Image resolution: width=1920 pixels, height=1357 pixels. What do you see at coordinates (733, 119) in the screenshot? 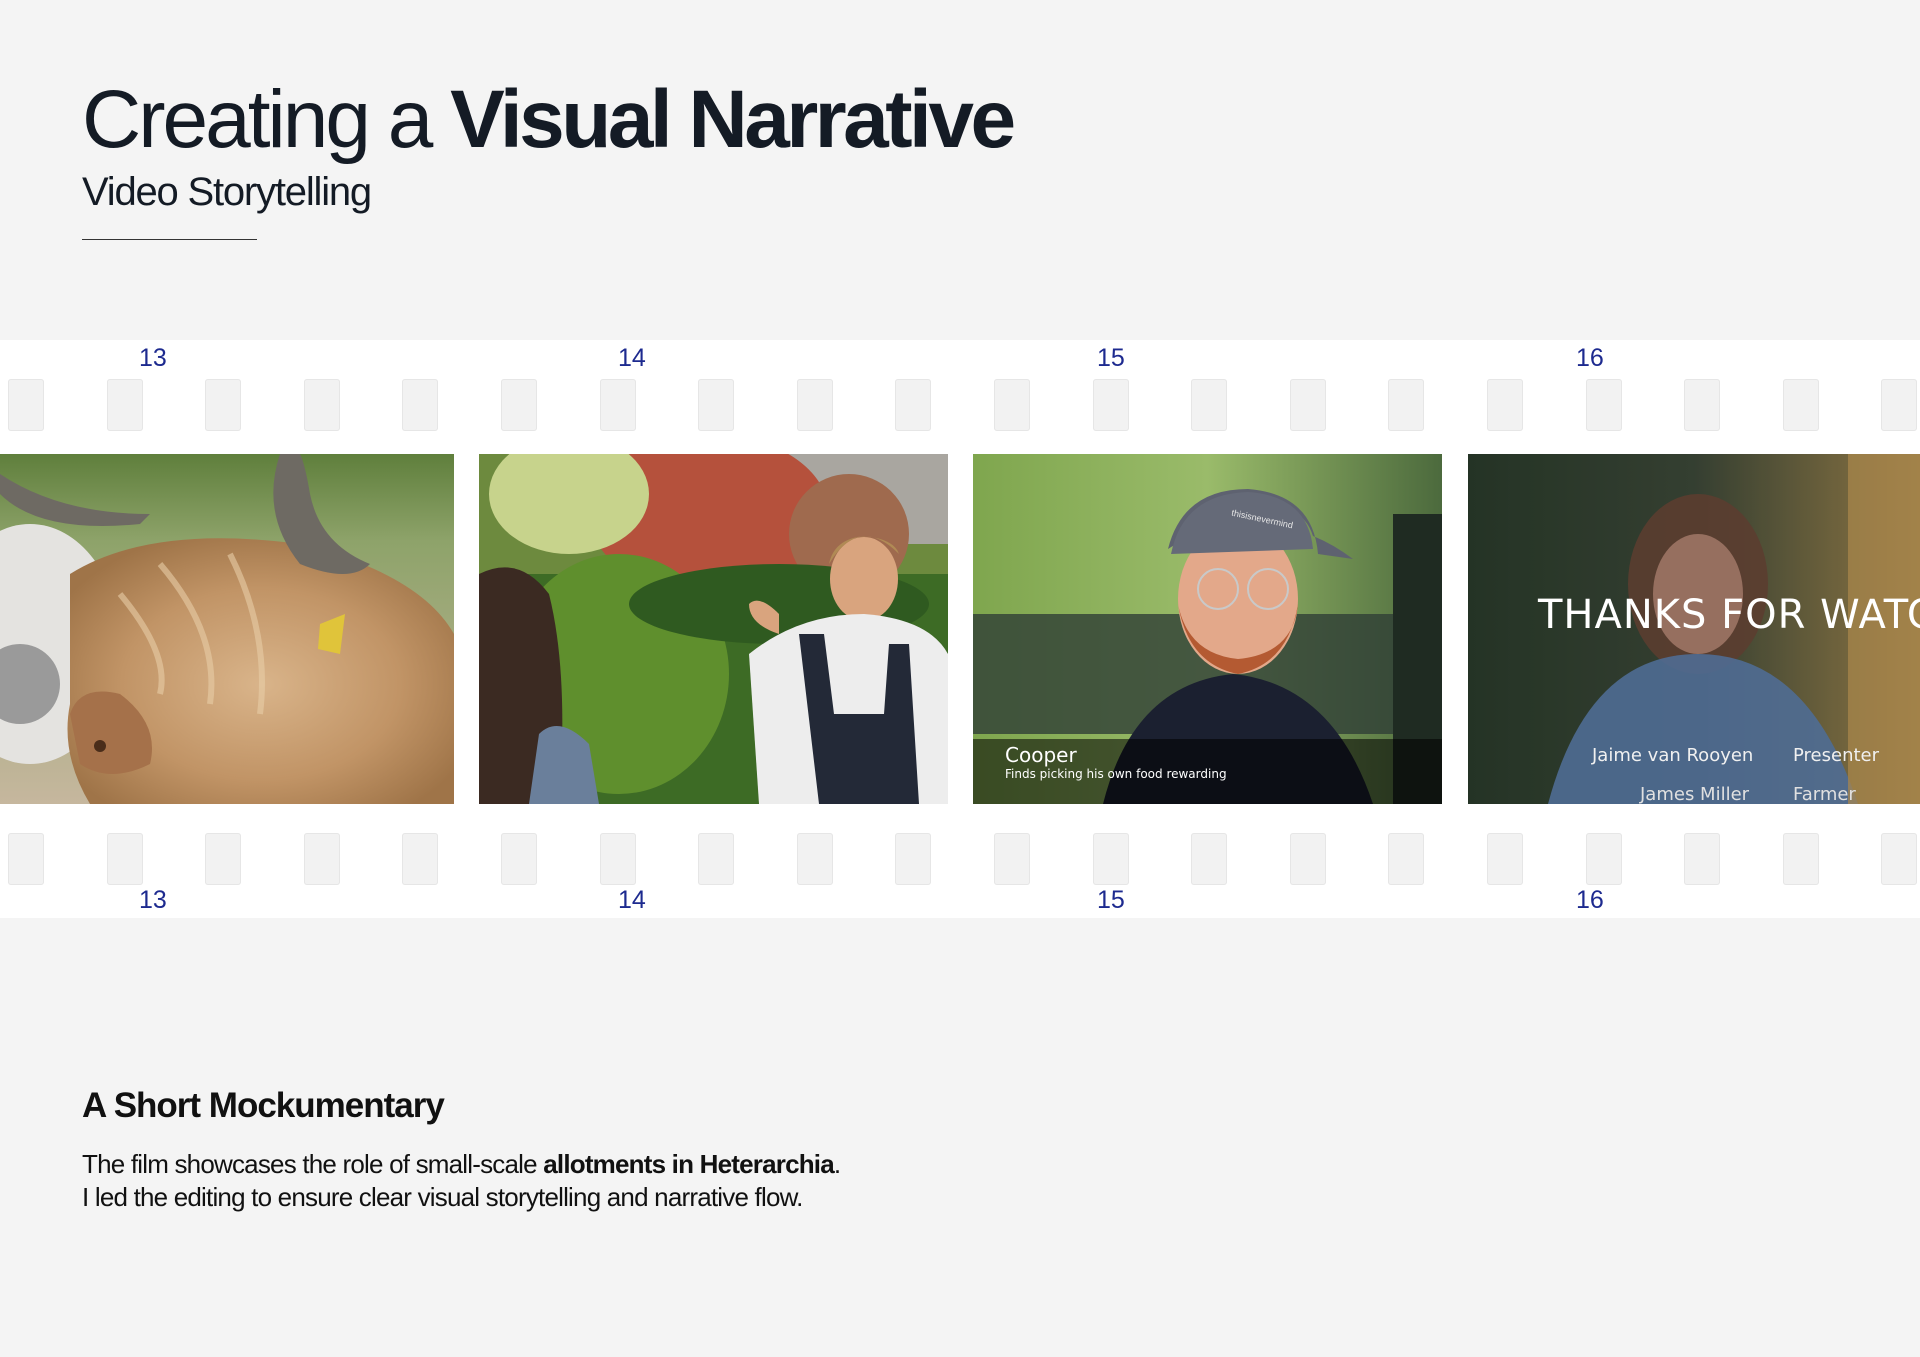
I see `title-bold: Visual Narrative` at bounding box center [733, 119].